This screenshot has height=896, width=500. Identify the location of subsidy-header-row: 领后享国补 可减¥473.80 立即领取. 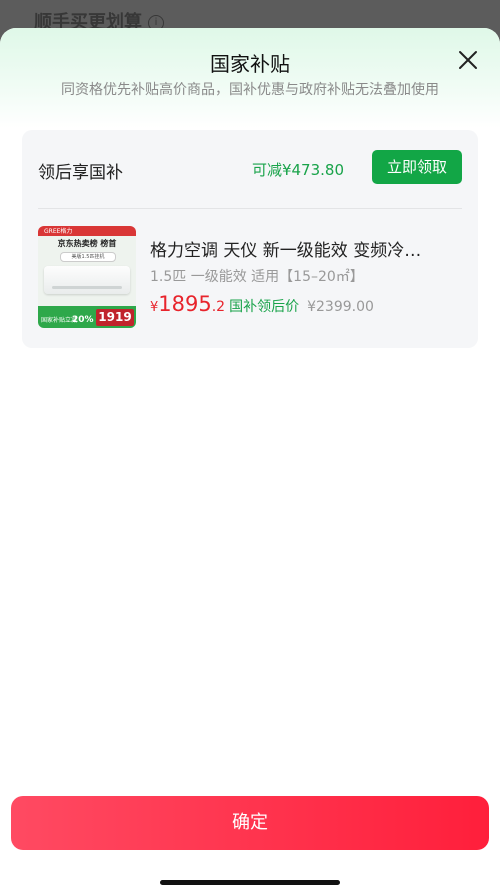
(250, 169).